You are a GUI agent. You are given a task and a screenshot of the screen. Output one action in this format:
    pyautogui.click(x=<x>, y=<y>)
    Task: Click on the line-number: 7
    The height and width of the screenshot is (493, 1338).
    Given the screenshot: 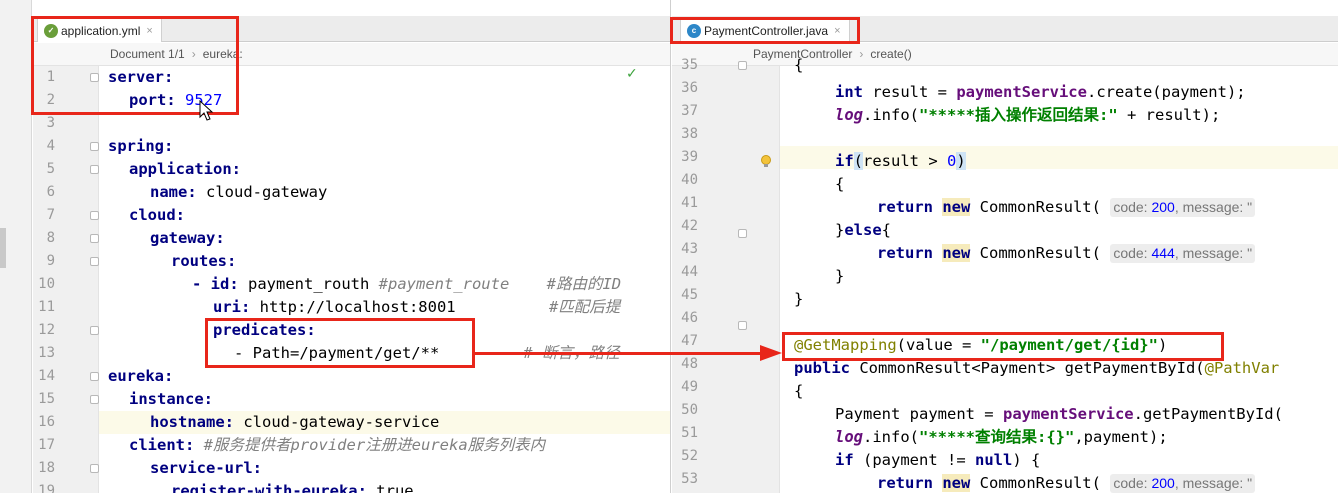 What is the action you would take?
    pyautogui.click(x=50, y=215)
    